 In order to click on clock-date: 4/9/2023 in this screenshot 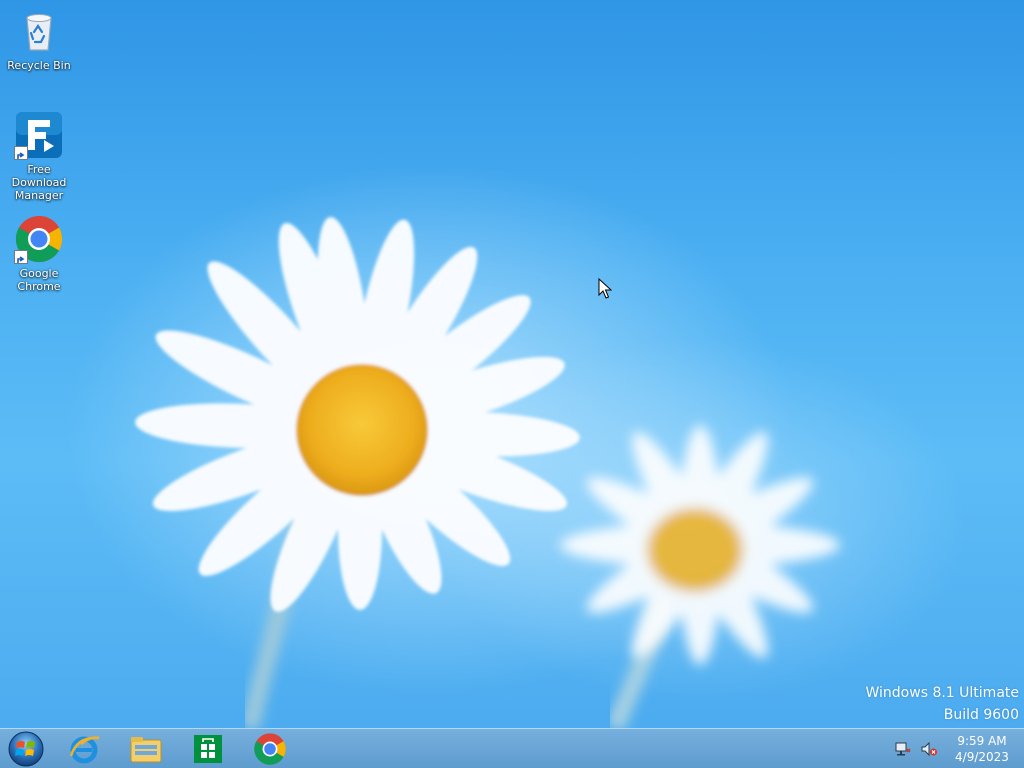, I will do `click(982, 757)`.